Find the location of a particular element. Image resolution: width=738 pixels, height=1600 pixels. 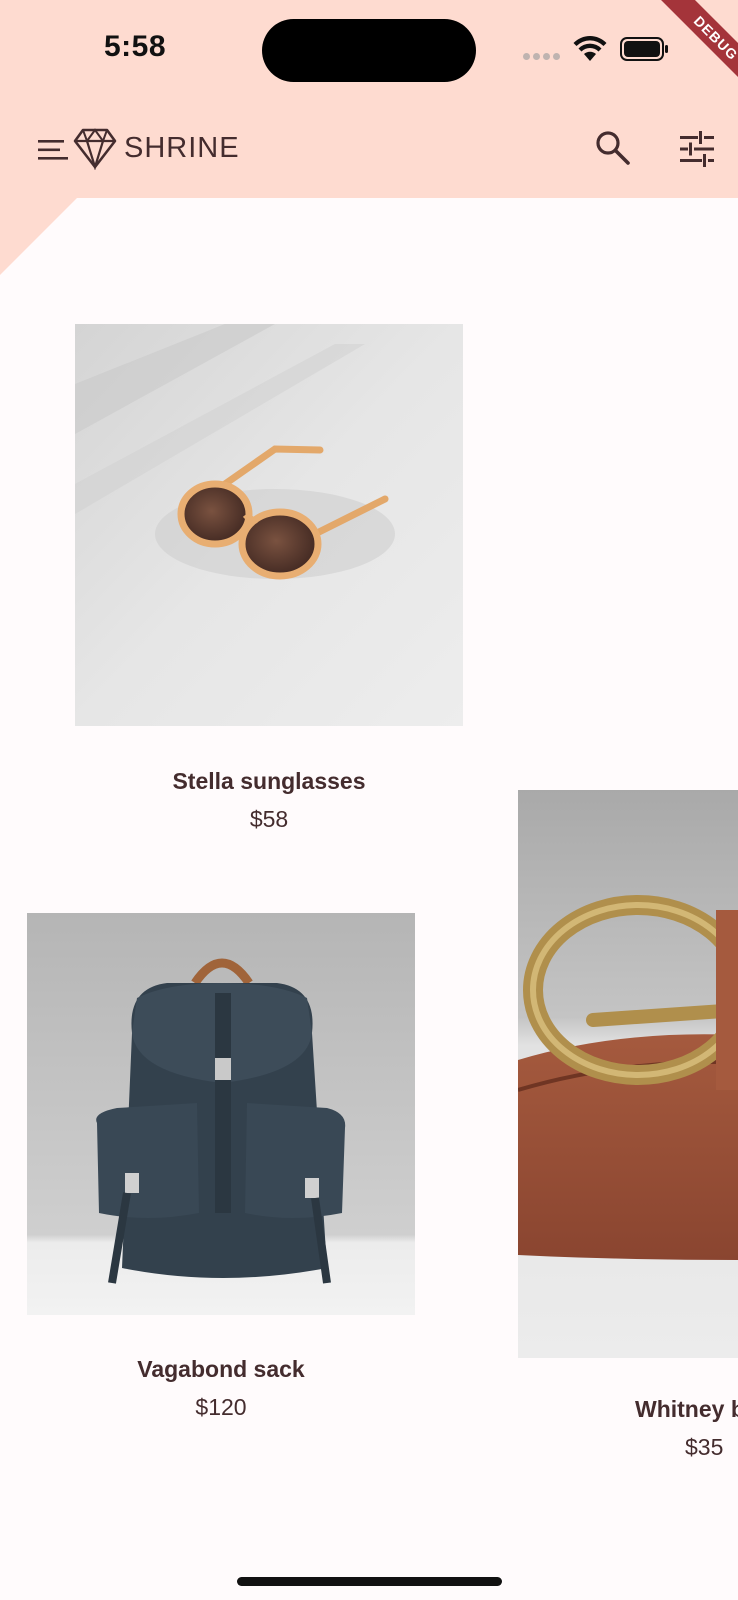

home-indicator is located at coordinates (369, 1581).